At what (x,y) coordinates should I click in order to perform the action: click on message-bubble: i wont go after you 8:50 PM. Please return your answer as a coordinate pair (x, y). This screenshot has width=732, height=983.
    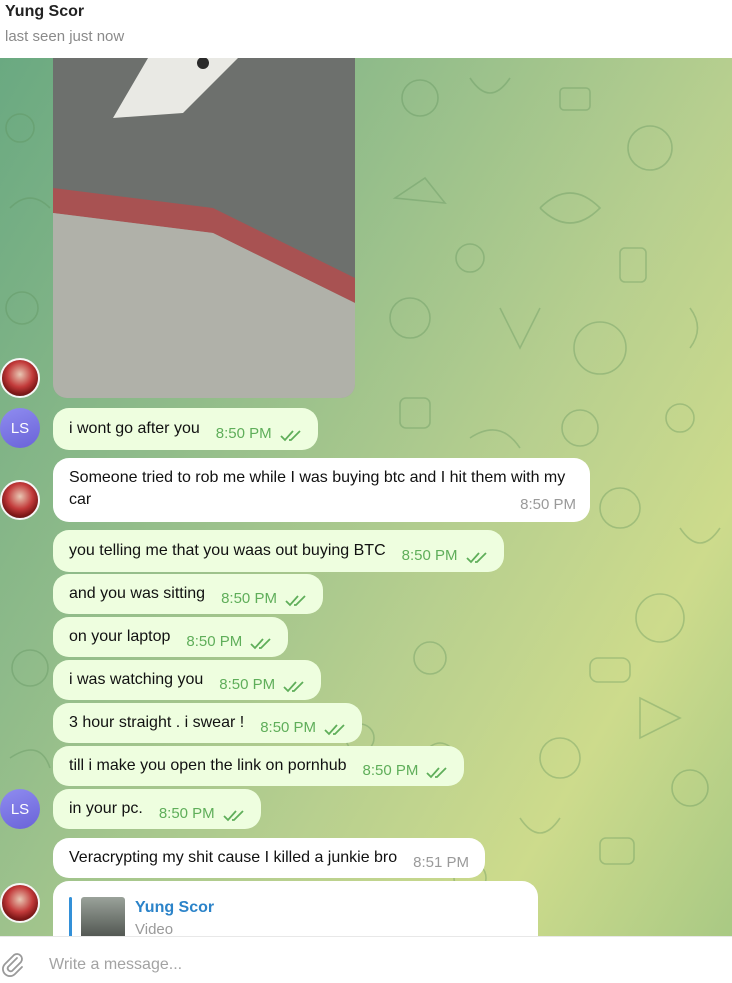
    Looking at the image, I should click on (185, 429).